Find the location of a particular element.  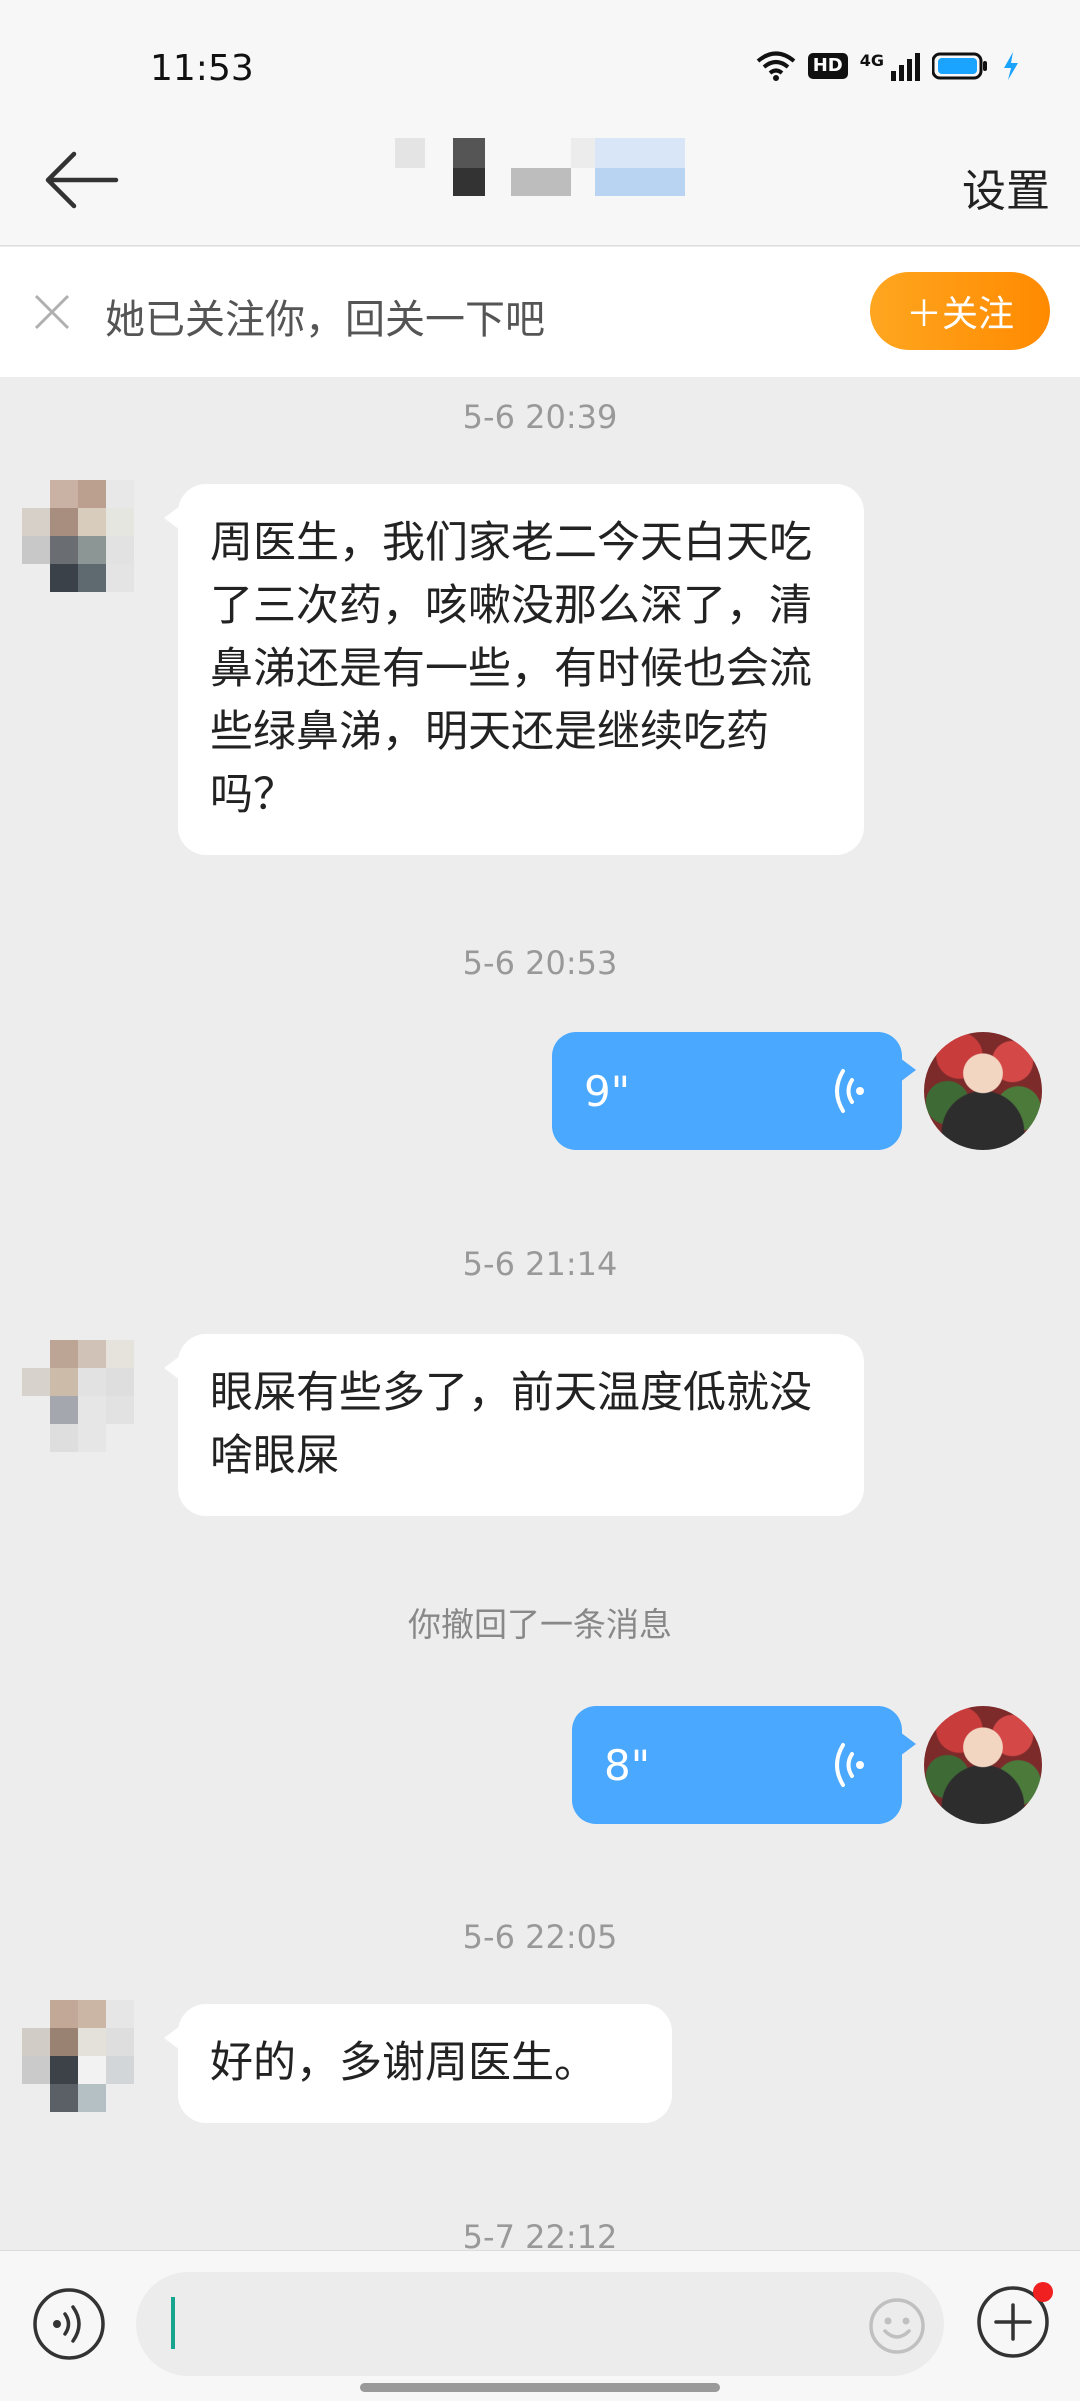

charging-icon is located at coordinates (1011, 66).